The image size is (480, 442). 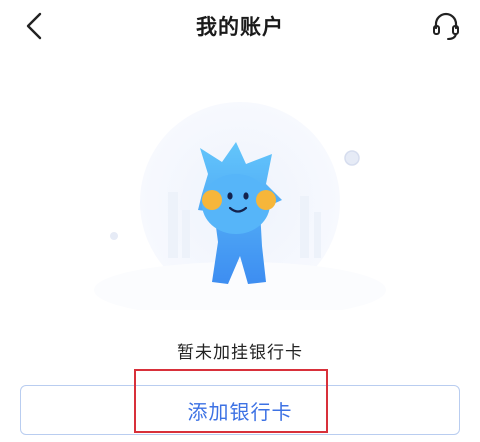 I want to click on nav-bar: 我的账户, so click(x=240, y=26).